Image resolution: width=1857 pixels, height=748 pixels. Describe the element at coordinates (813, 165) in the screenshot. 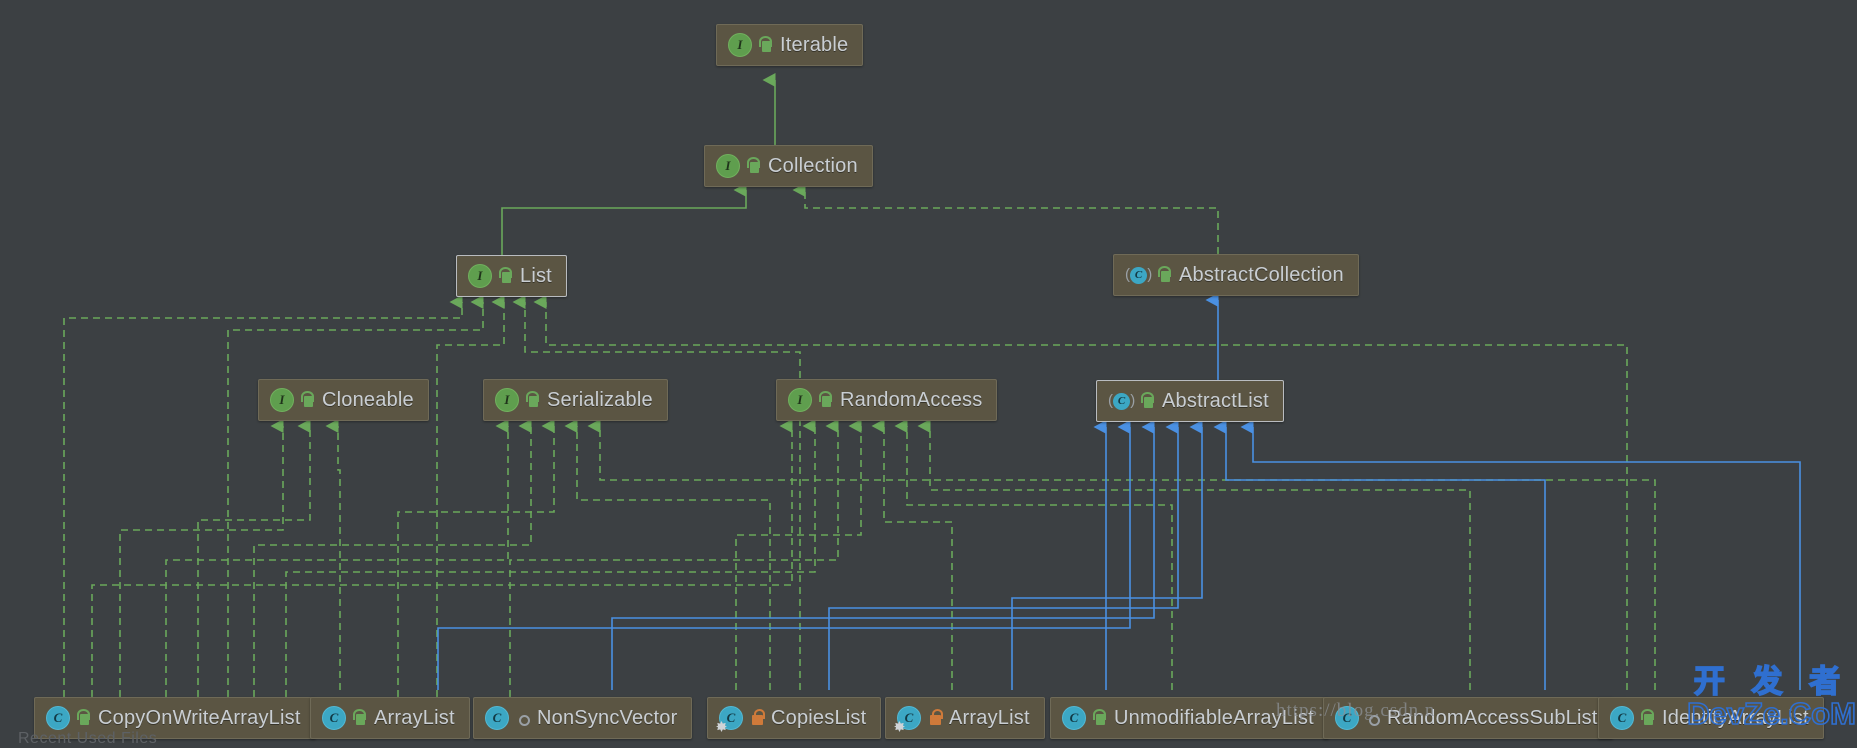

I see `node-label: Collection` at that location.